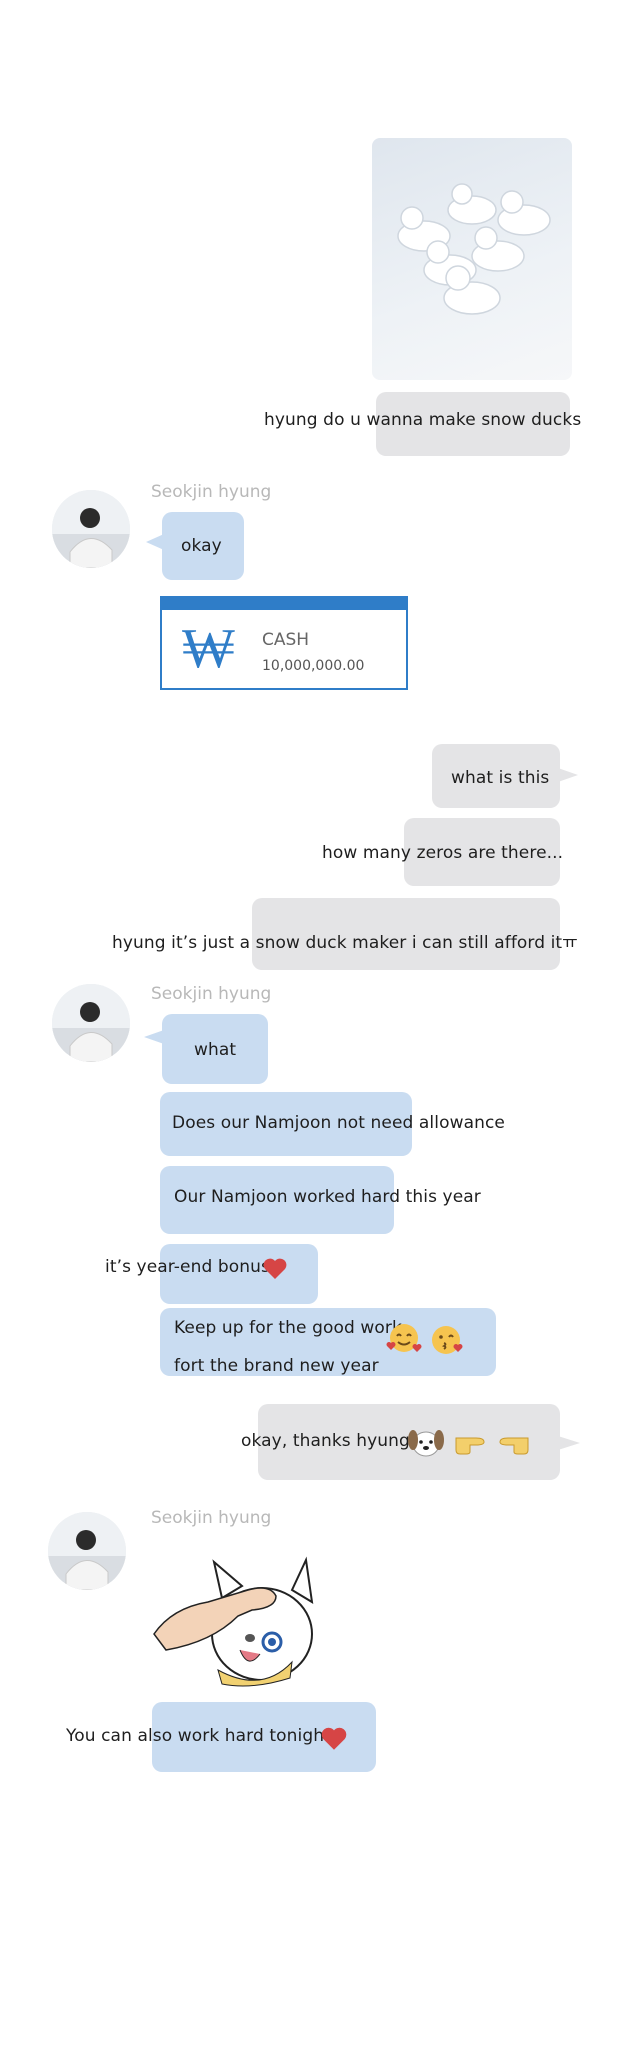 The height and width of the screenshot is (2048, 634). Describe the element at coordinates (276, 1366) in the screenshot. I see `message-text-line2: fort the brand new year` at that location.